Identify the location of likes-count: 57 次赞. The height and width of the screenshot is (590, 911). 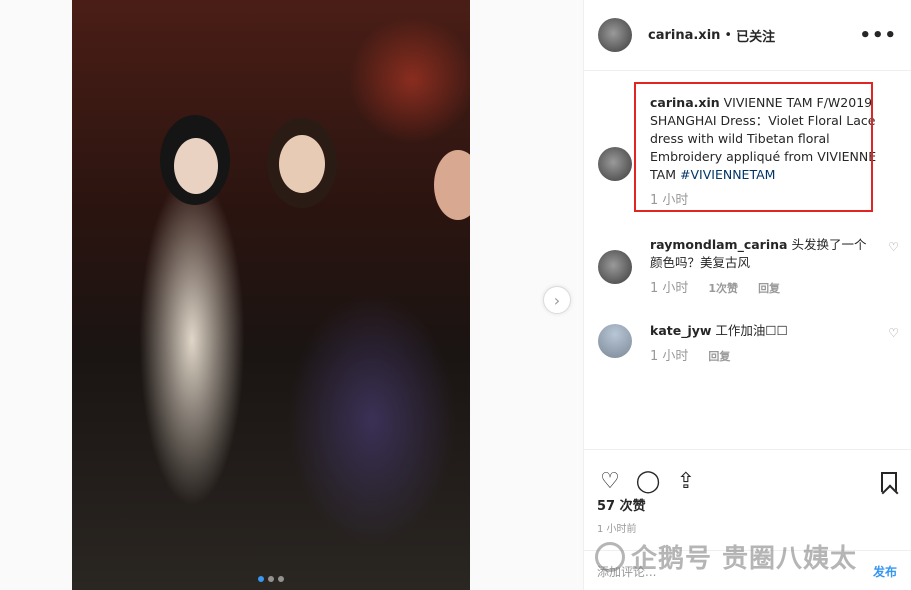
(621, 504).